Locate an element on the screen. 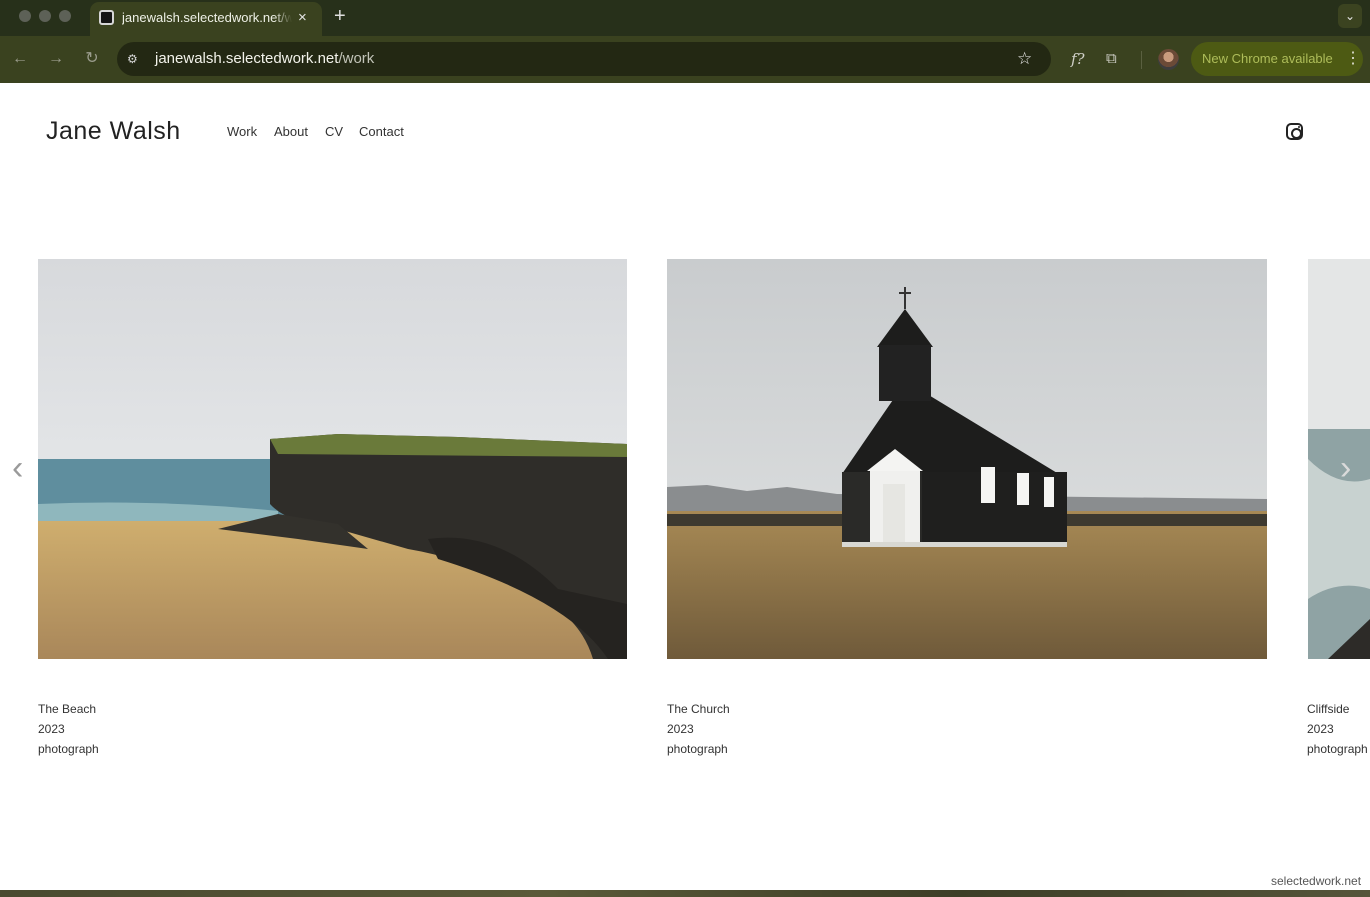 The image size is (1370, 897). nav-work: Work is located at coordinates (242, 131).